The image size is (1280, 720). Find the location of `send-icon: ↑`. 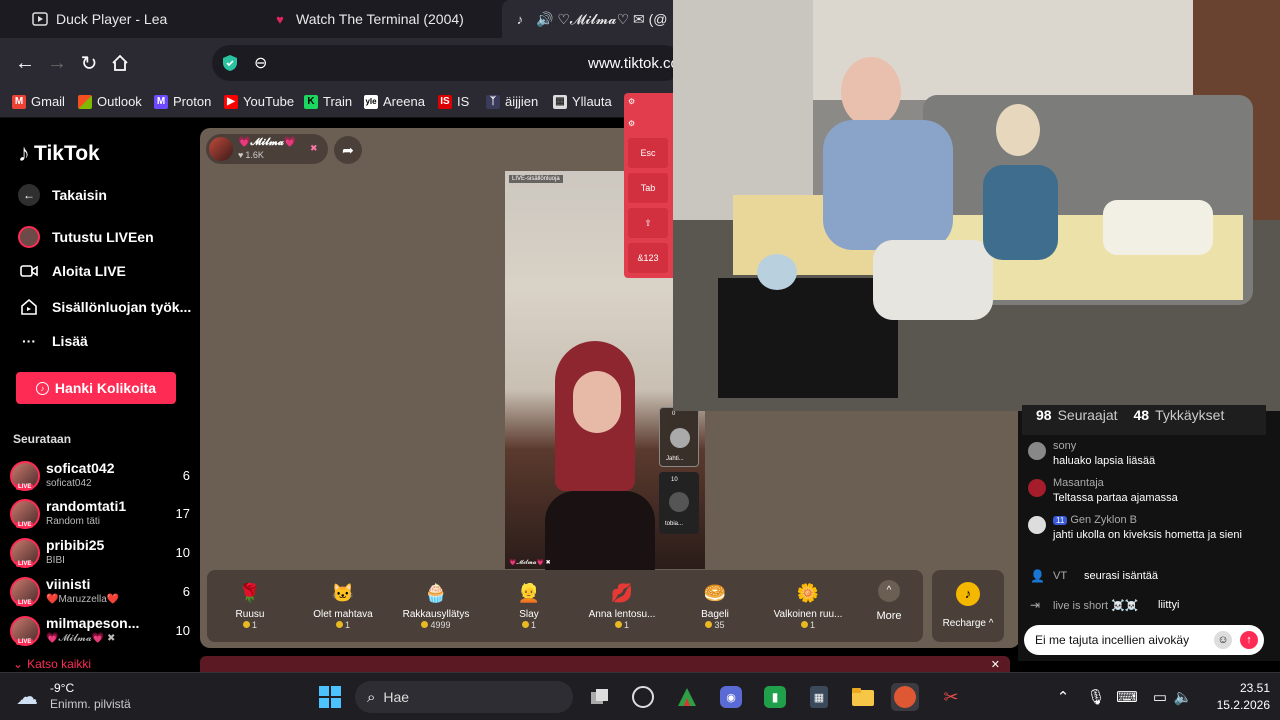

send-icon: ↑ is located at coordinates (1249, 640).